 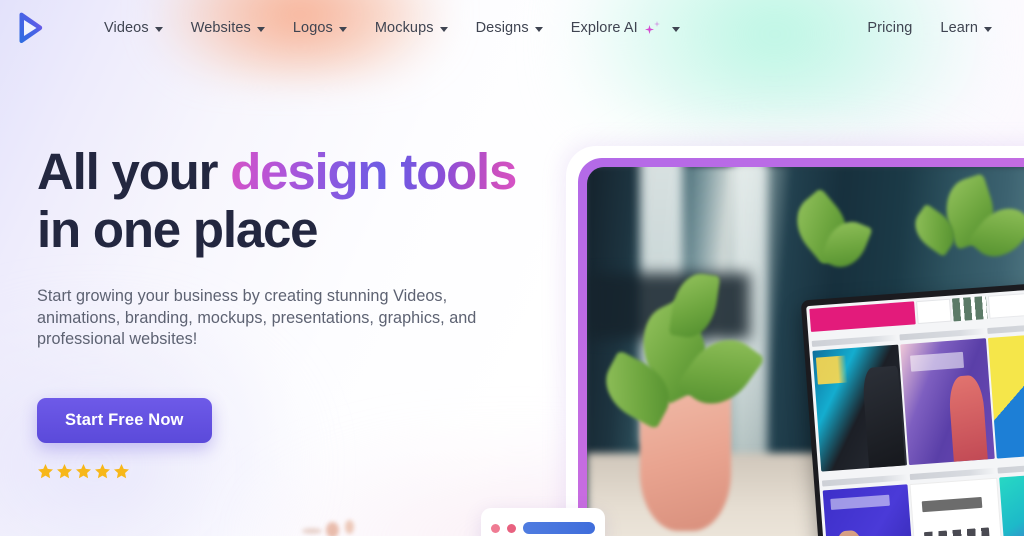 I want to click on play-triangle-logo-icon, so click(x=31, y=28).